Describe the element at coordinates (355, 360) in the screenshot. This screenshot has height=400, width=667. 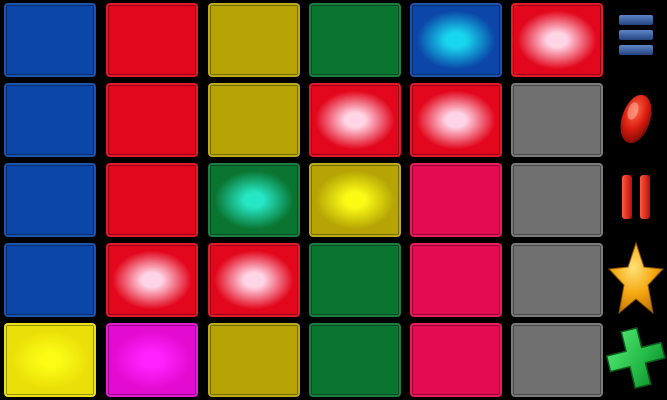
I see `pad-r5-c4` at that location.